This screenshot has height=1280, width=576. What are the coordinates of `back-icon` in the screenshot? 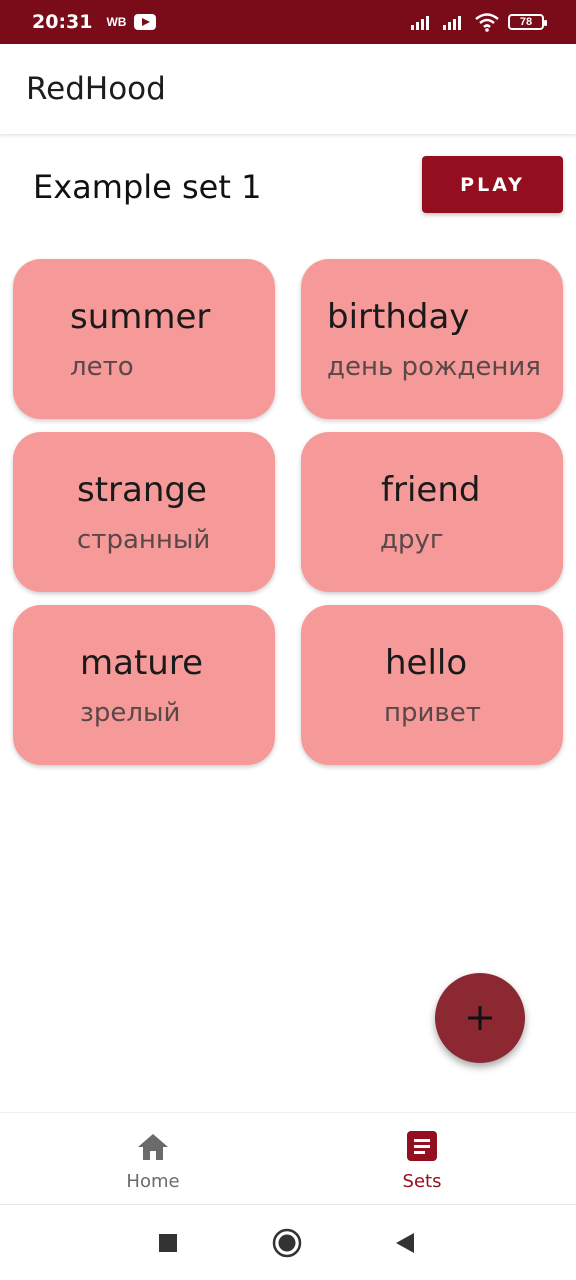 It's located at (405, 1243).